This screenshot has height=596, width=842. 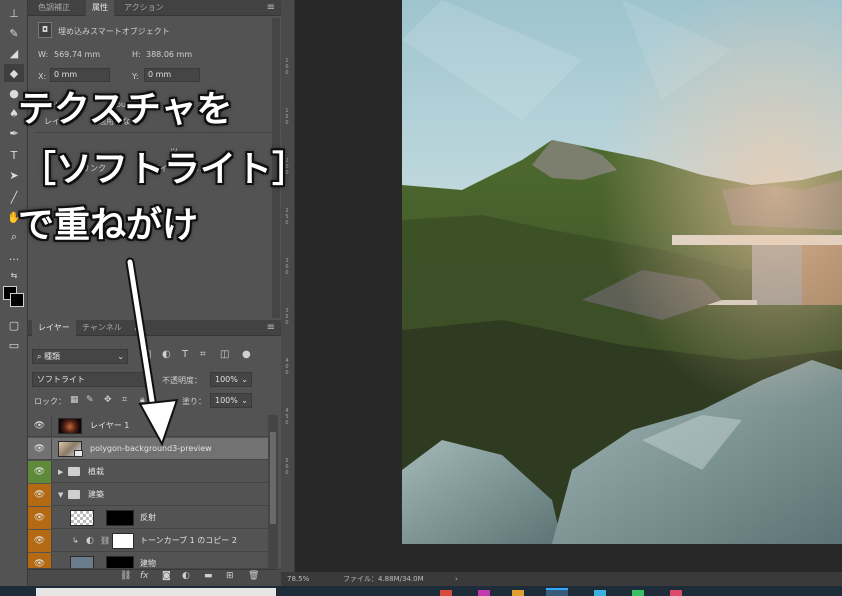 What do you see at coordinates (144, 576) in the screenshot?
I see `fx-icon: fx` at bounding box center [144, 576].